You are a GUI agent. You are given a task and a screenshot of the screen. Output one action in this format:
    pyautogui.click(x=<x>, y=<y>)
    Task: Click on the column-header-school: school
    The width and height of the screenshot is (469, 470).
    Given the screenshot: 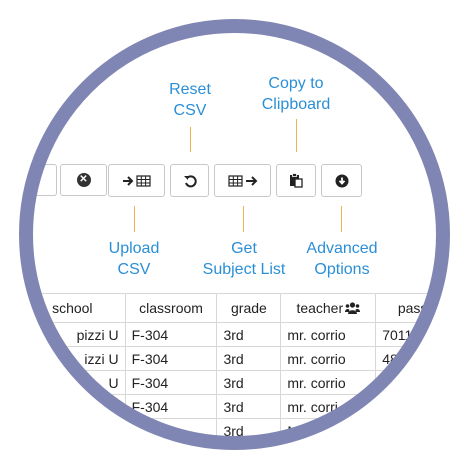 What is the action you would take?
    pyautogui.click(x=72, y=308)
    